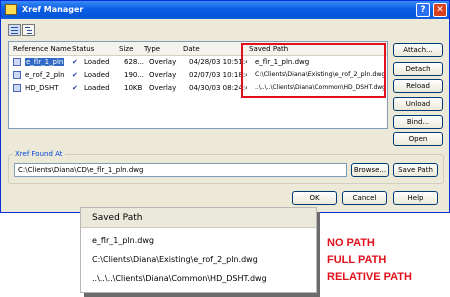 The image size is (450, 297). What do you see at coordinates (440, 10) in the screenshot?
I see `close-button: ✕` at bounding box center [440, 10].